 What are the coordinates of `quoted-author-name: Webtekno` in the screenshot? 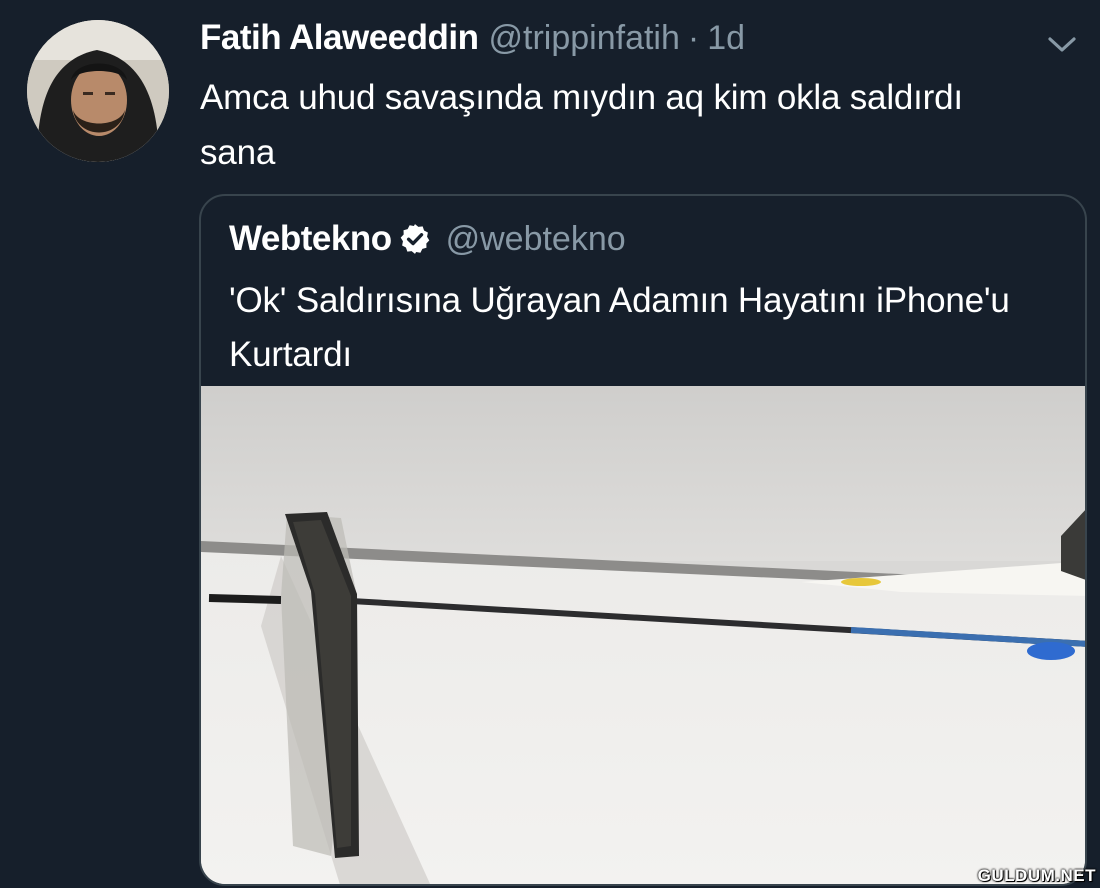 It's located at (310, 239).